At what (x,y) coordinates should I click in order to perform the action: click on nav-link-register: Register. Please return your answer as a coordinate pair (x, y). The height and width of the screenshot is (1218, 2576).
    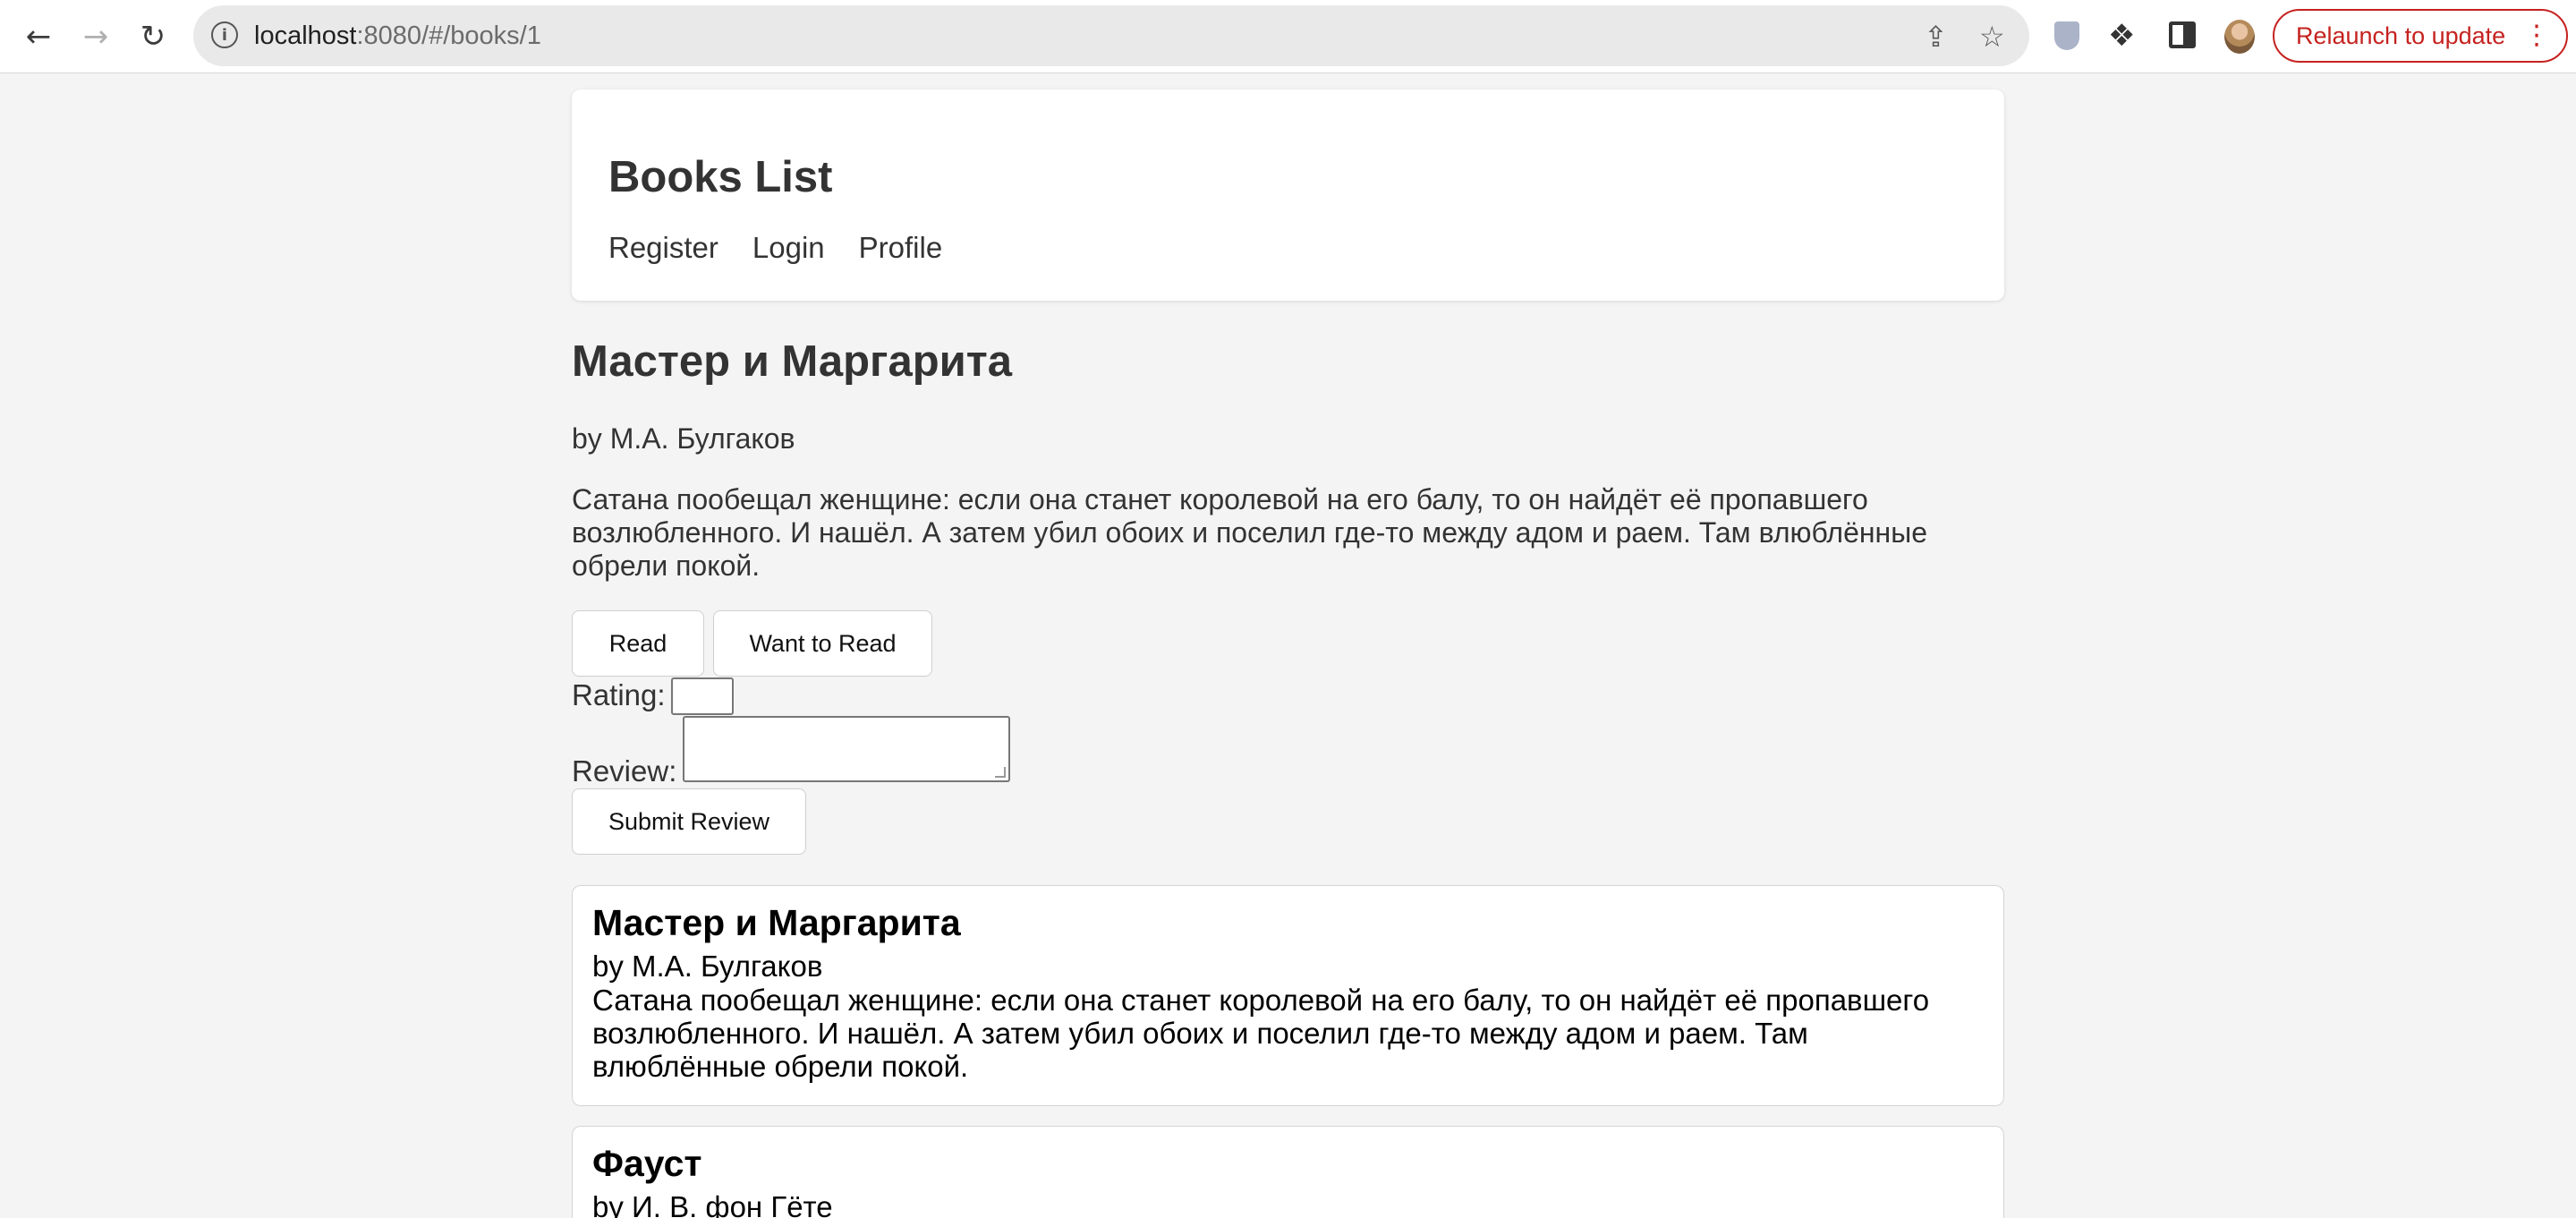
    Looking at the image, I should click on (663, 248).